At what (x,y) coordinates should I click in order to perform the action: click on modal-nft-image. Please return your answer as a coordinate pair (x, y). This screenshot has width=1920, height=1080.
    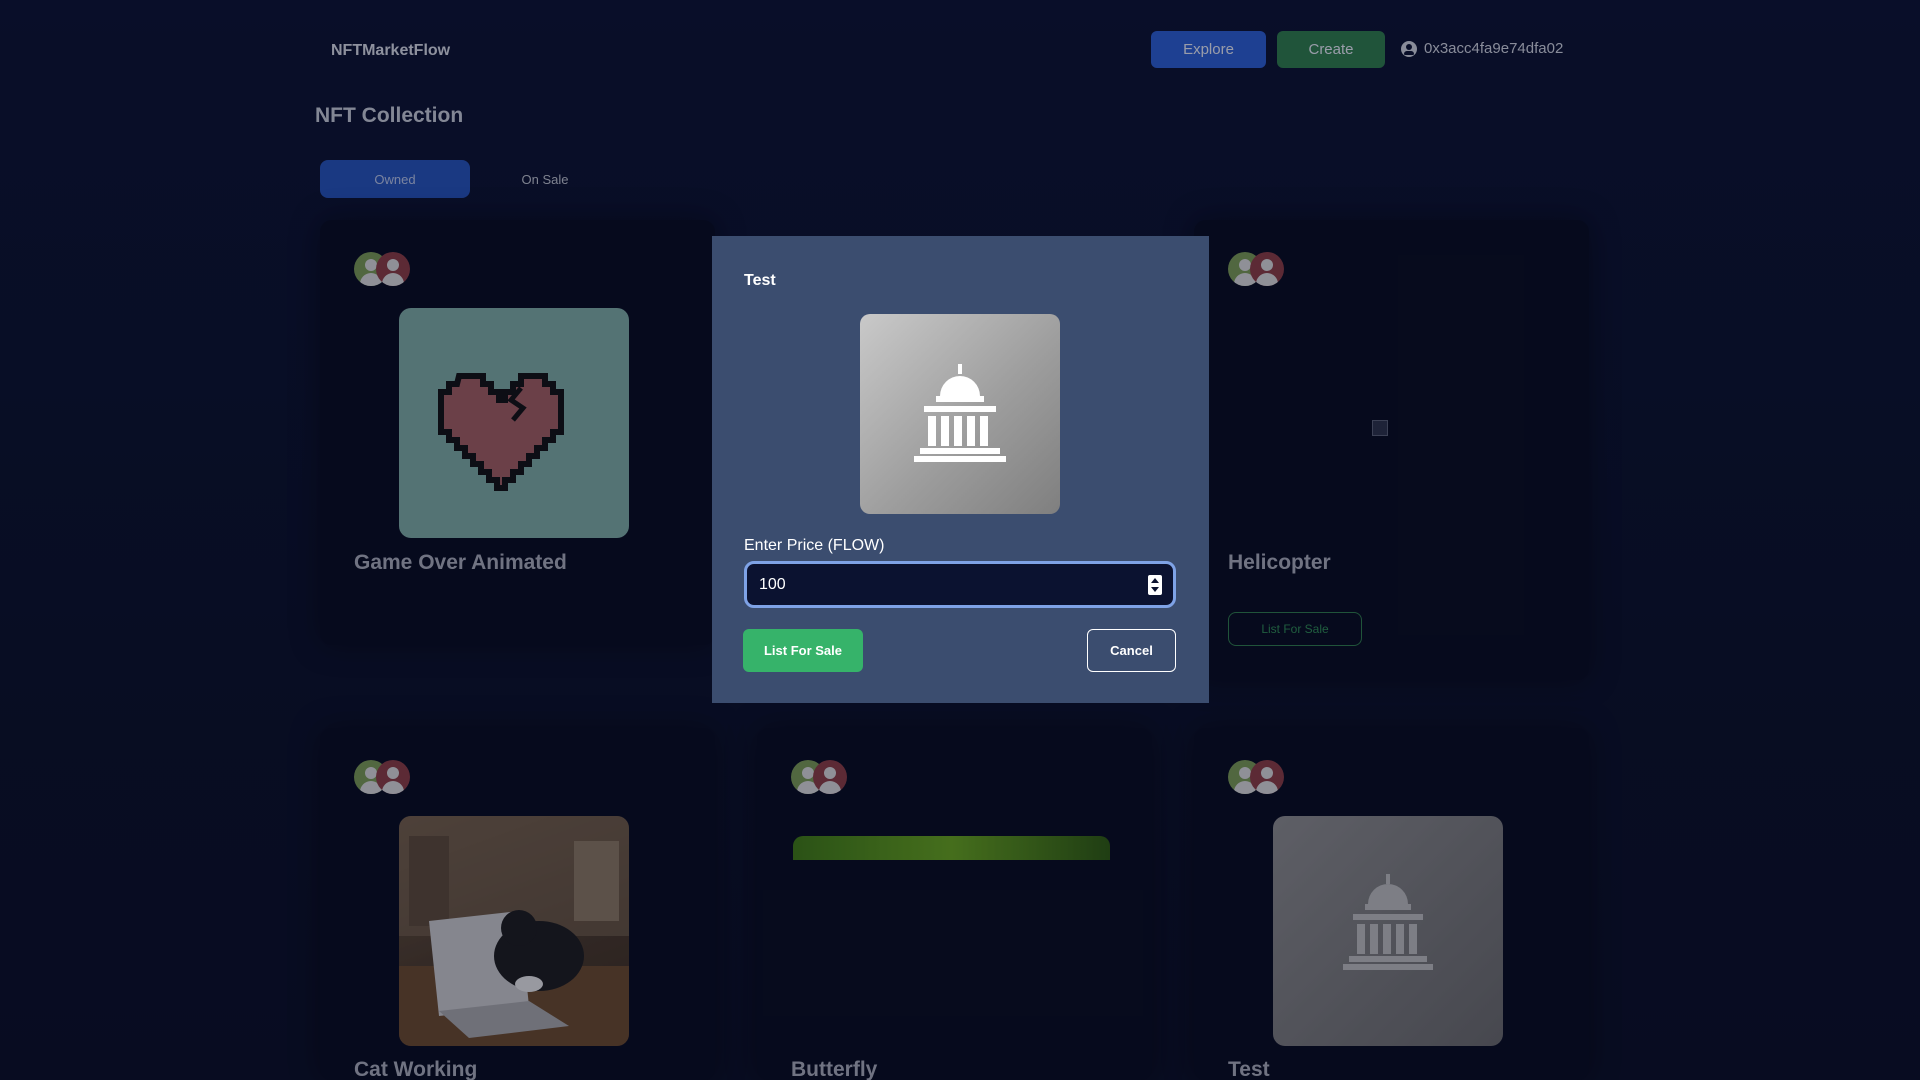
    Looking at the image, I should click on (960, 414).